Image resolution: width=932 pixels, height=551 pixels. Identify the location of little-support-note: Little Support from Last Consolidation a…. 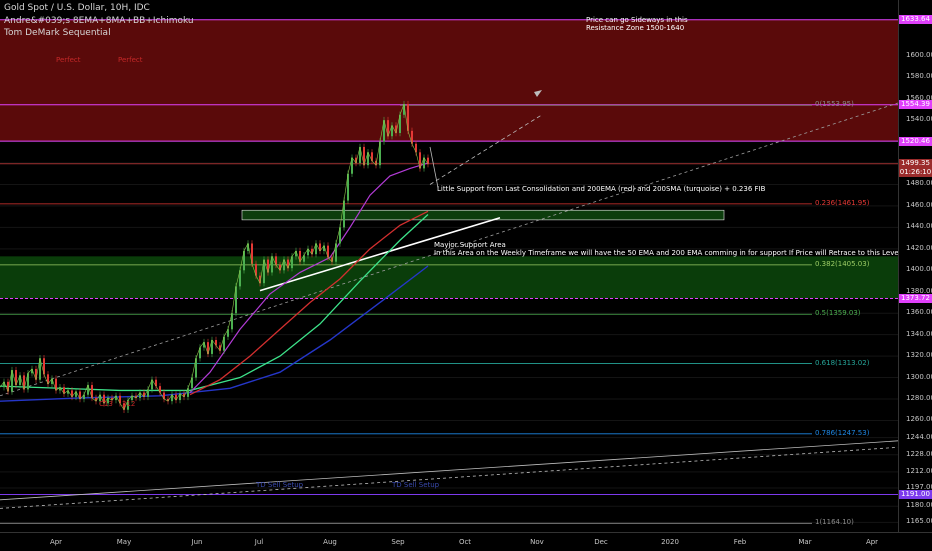
(601, 189).